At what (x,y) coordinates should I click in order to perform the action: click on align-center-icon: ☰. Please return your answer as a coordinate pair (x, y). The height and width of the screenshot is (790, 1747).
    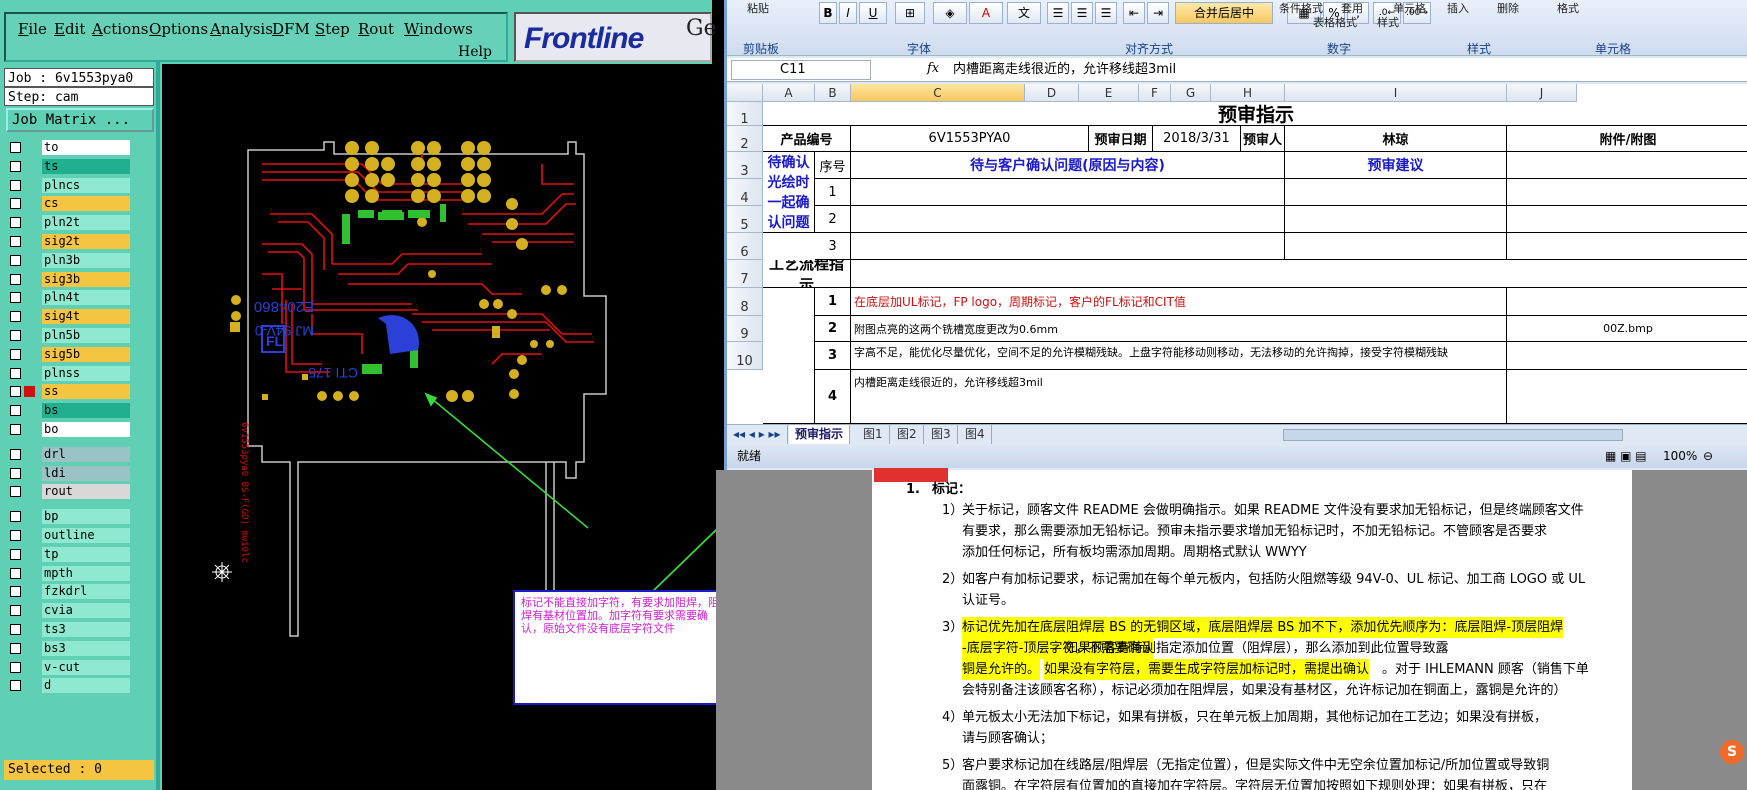
    Looking at the image, I should click on (1082, 13).